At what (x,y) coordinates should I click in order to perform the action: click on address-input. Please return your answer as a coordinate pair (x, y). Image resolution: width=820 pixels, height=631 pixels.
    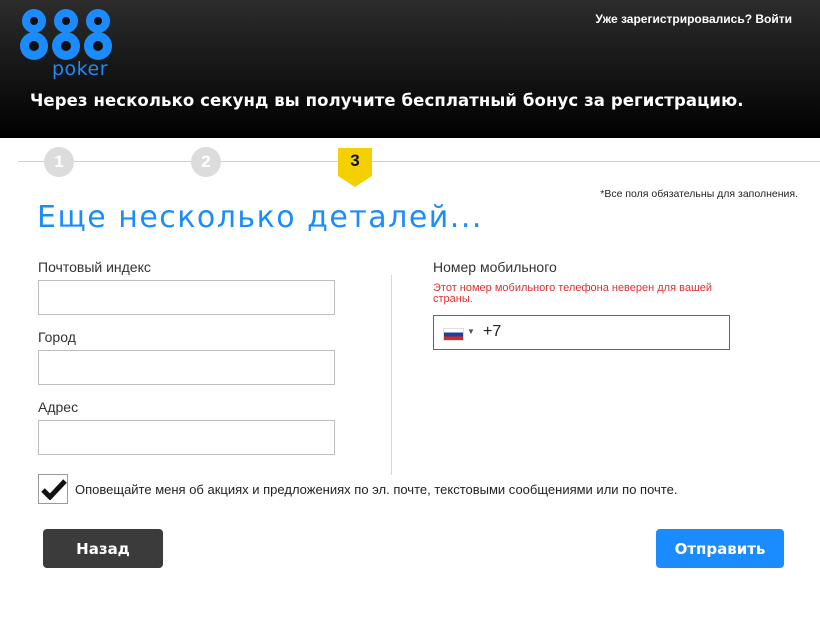
    Looking at the image, I should click on (186, 437).